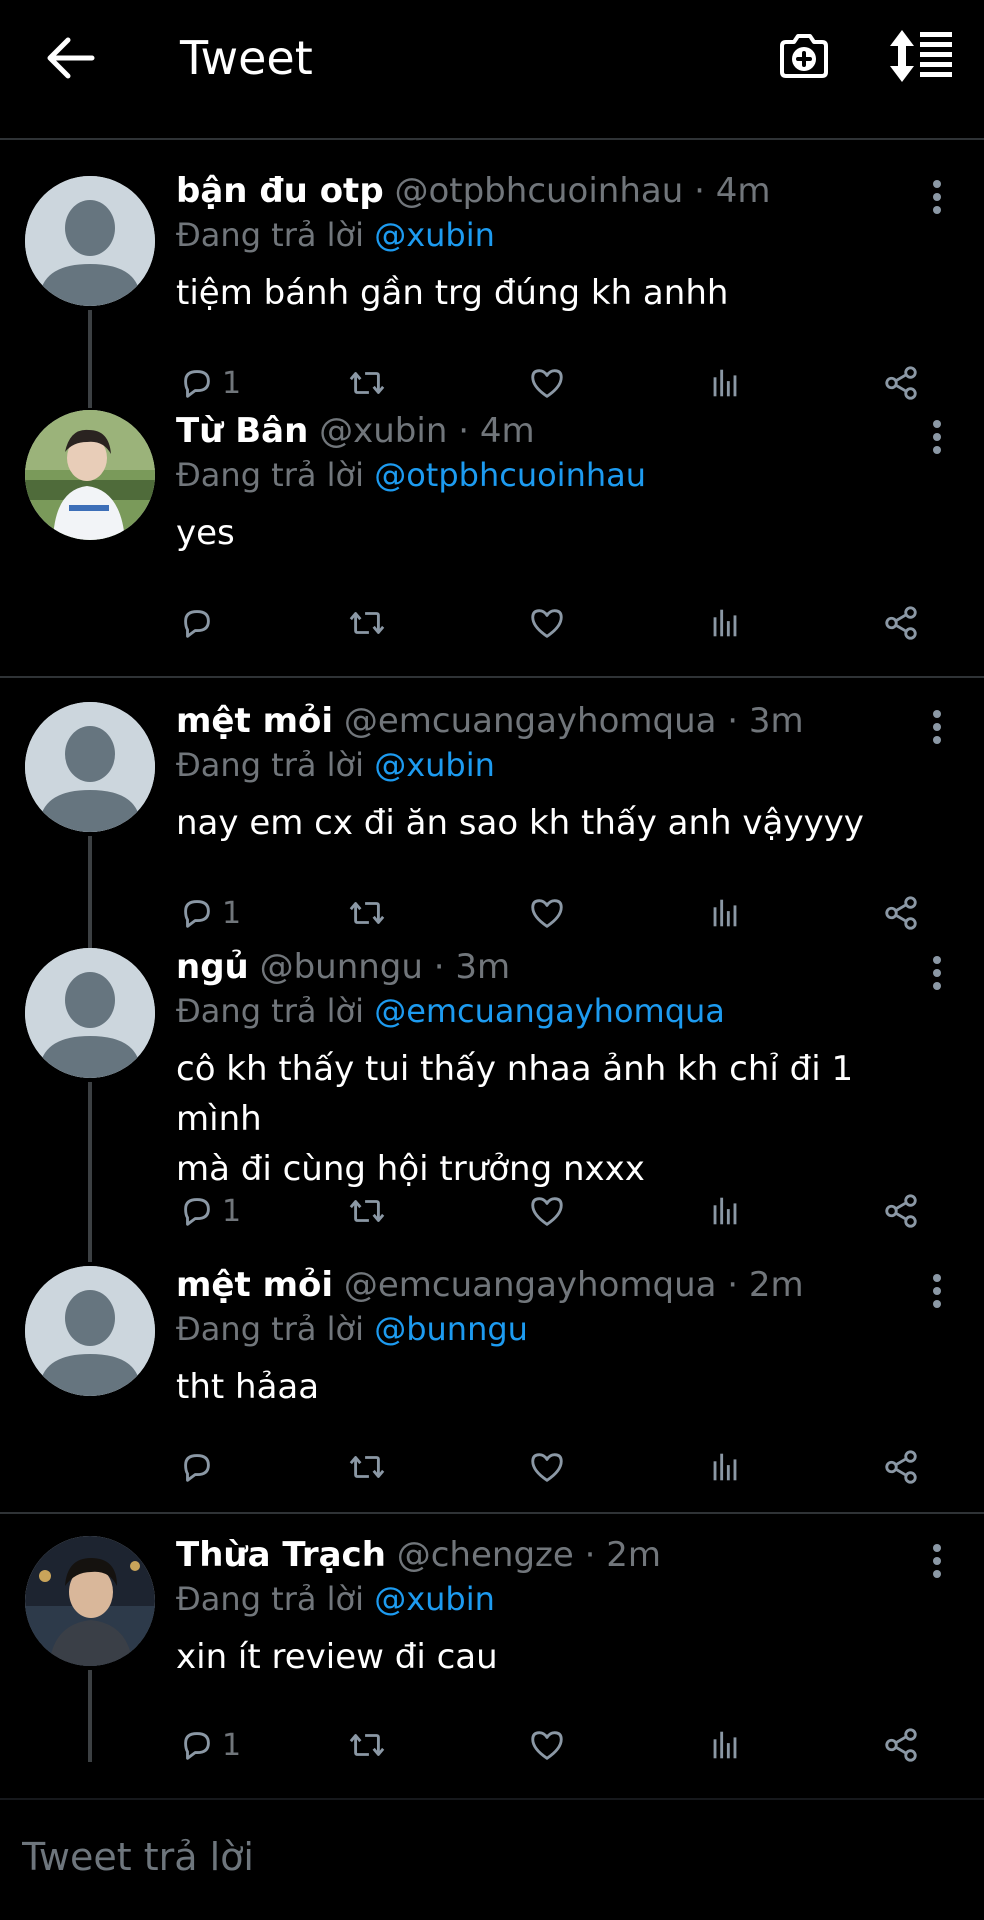  What do you see at coordinates (451, 1329) in the screenshot?
I see `mention-link: @bunngu` at bounding box center [451, 1329].